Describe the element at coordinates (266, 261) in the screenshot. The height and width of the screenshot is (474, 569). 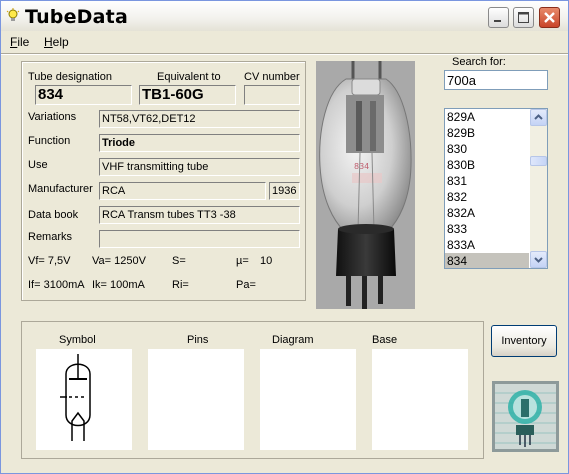
I see `mu-value: 10` at that location.